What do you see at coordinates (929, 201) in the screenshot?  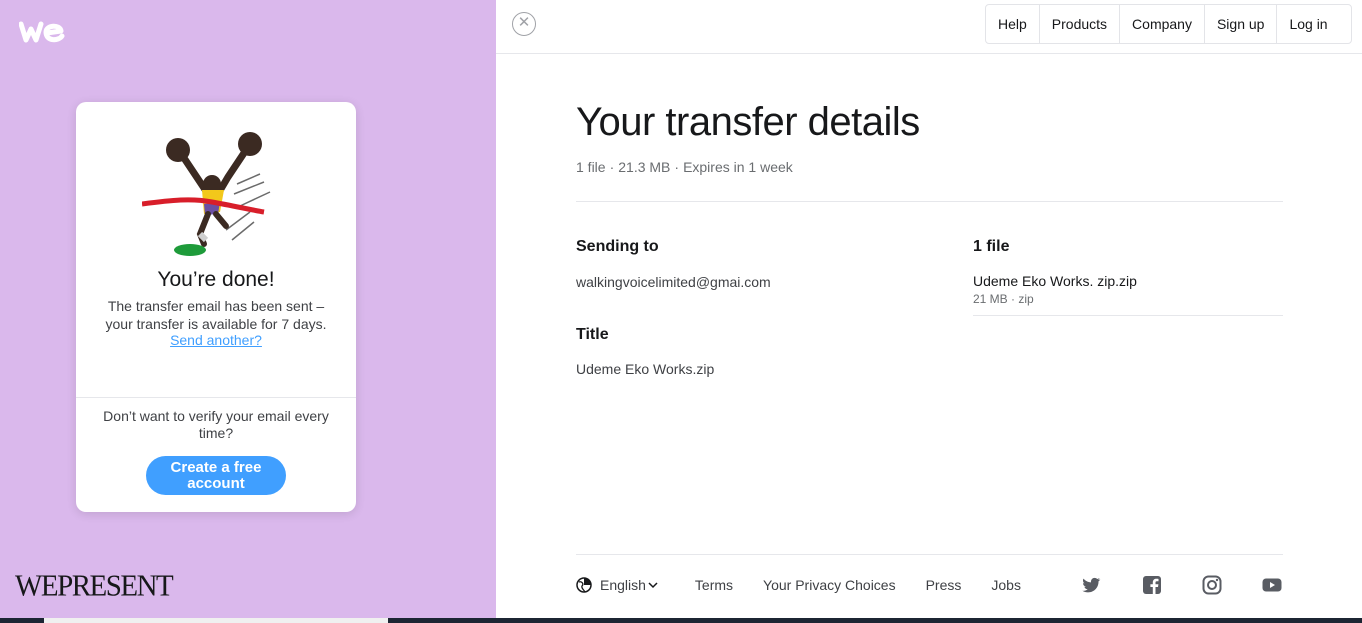 I see `details-divider` at bounding box center [929, 201].